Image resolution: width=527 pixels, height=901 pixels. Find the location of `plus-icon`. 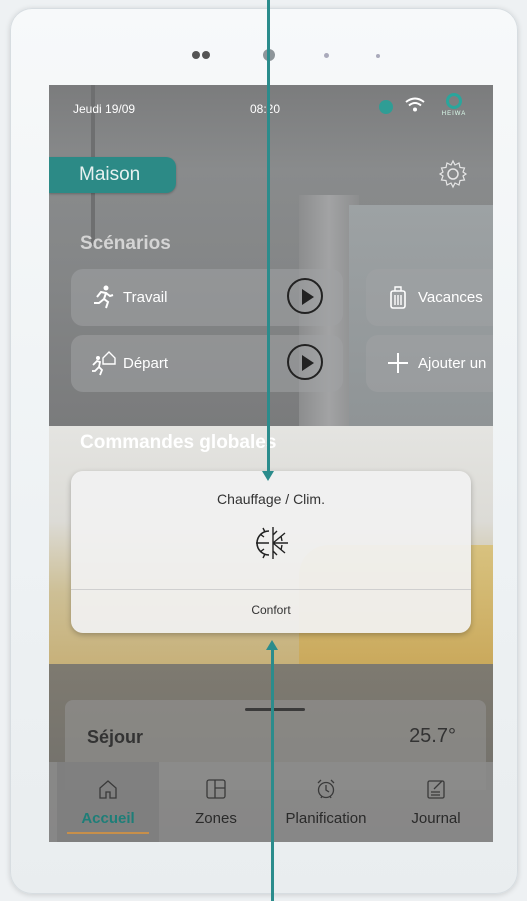

plus-icon is located at coordinates (398, 363).